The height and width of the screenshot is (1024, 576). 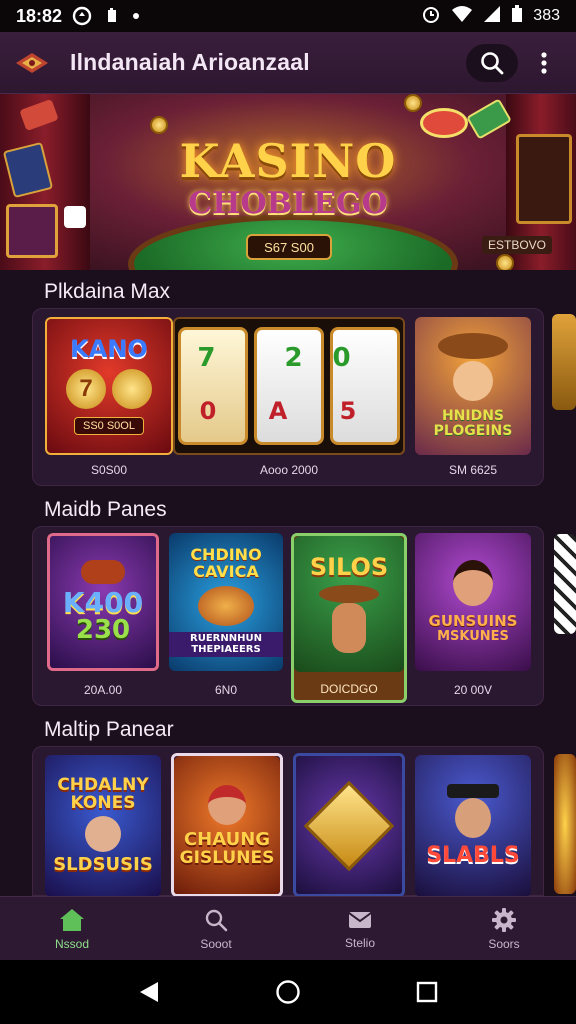 What do you see at coordinates (103, 630) in the screenshot?
I see `tile-art-sub: 230` at bounding box center [103, 630].